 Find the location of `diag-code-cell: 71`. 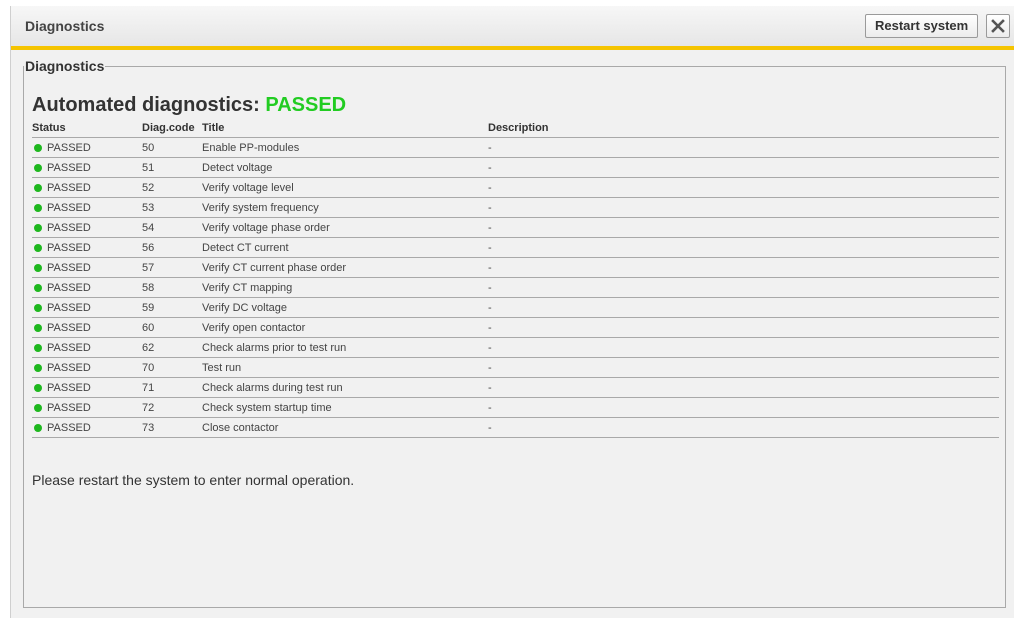

diag-code-cell: 71 is located at coordinates (172, 387).